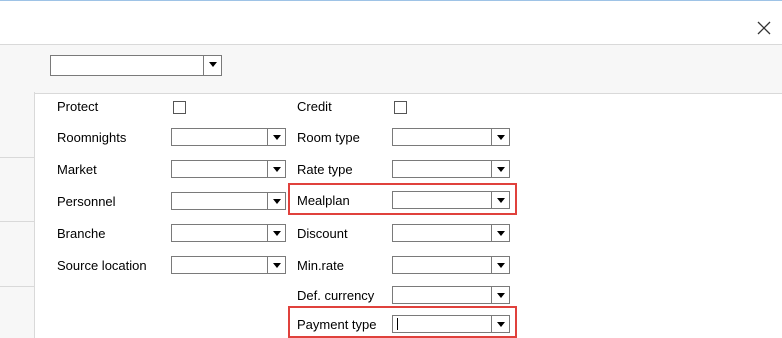  Describe the element at coordinates (323, 200) in the screenshot. I see `mealplan-label: Mealplan` at that location.